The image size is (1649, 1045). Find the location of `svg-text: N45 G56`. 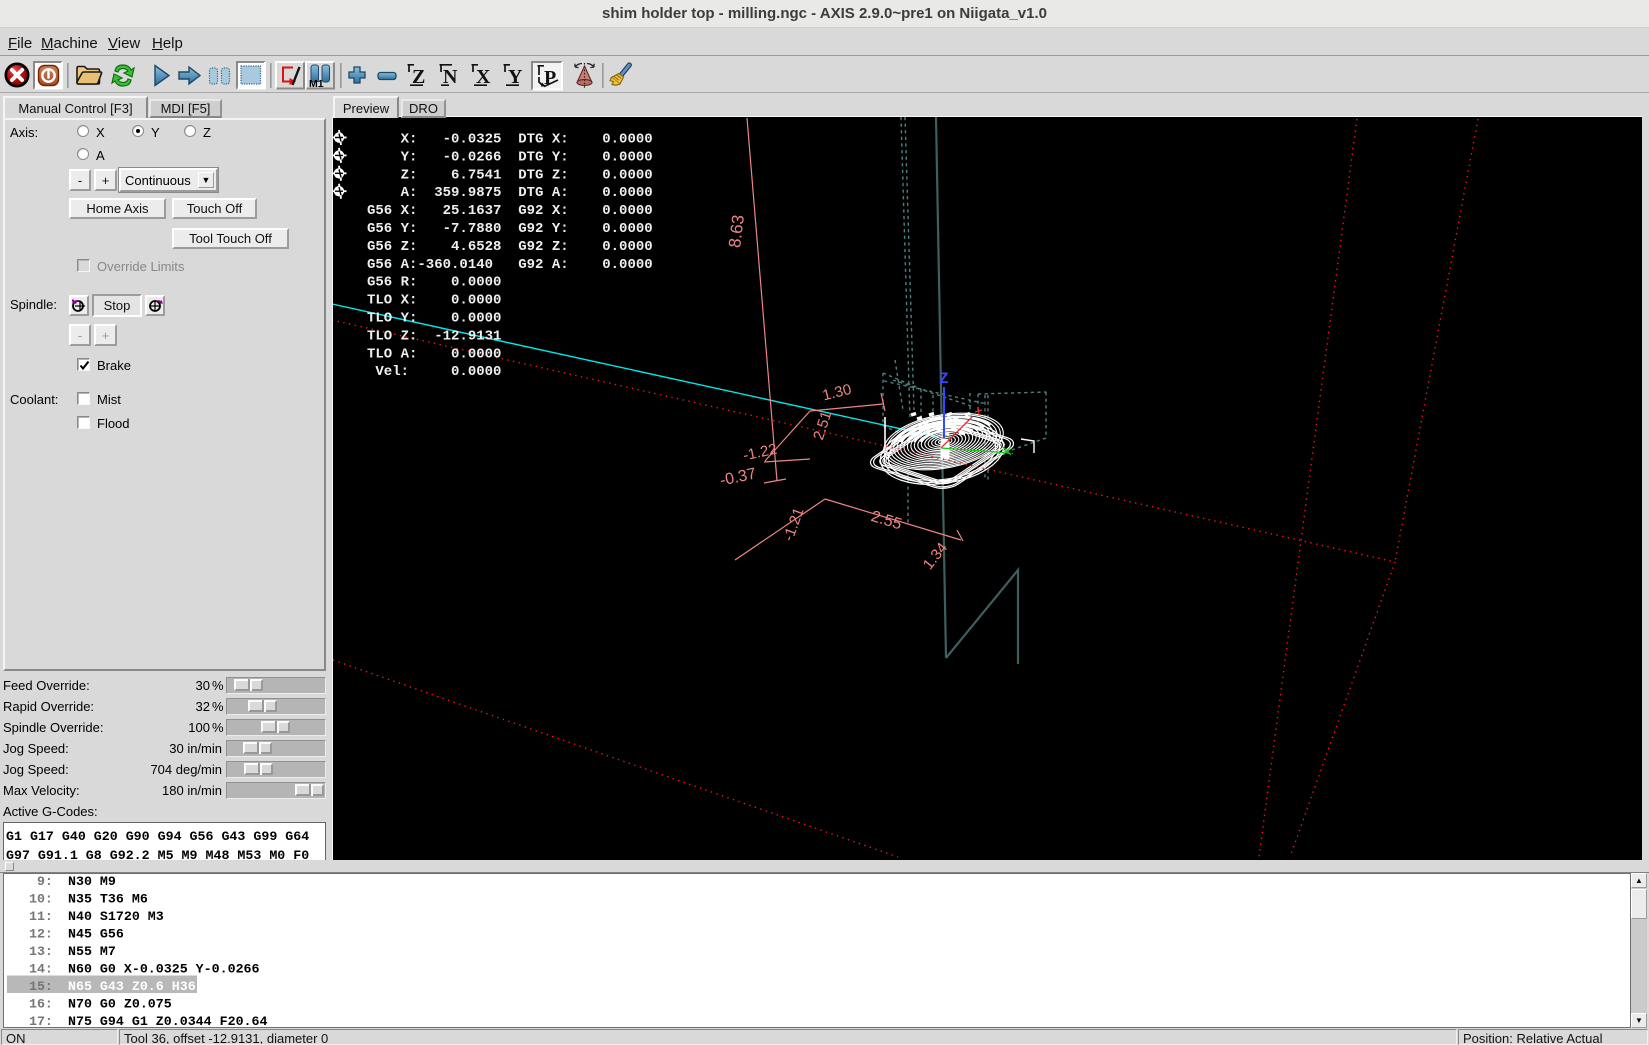

svg-text: N45 G56 is located at coordinates (96, 934).